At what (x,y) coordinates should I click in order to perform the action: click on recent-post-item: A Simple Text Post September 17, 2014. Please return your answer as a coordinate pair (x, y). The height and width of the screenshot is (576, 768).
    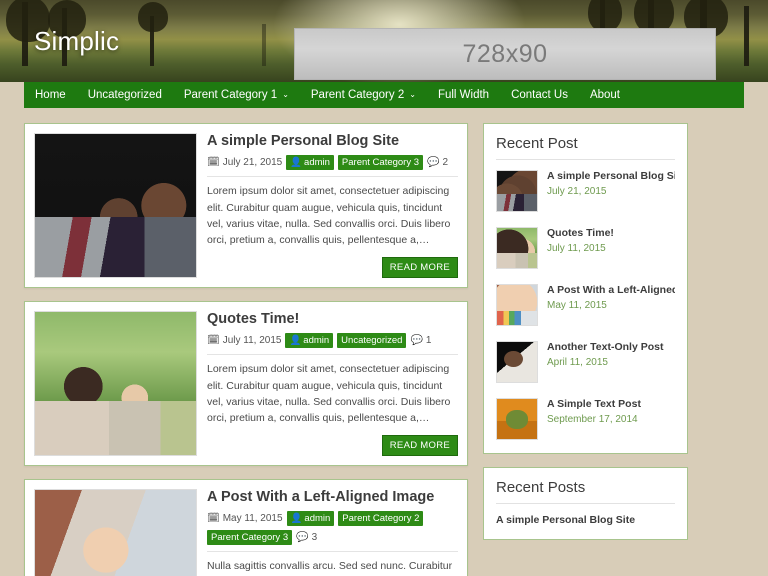
    Looking at the image, I should click on (585, 419).